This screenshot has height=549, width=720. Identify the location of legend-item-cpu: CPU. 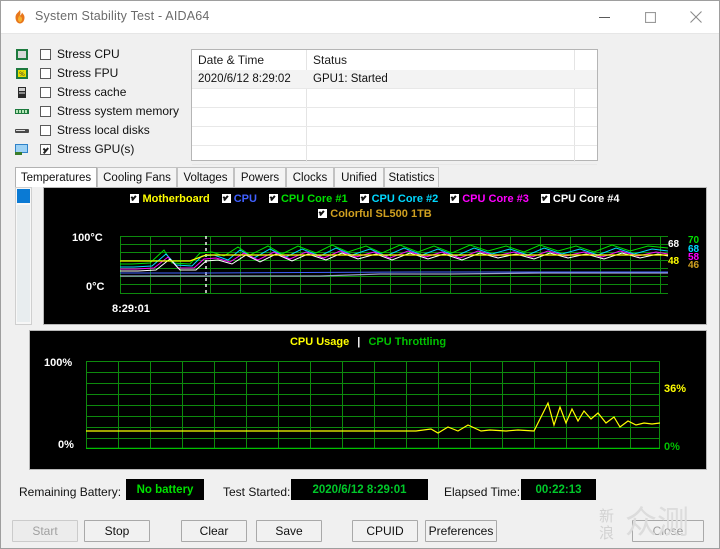
(239, 199).